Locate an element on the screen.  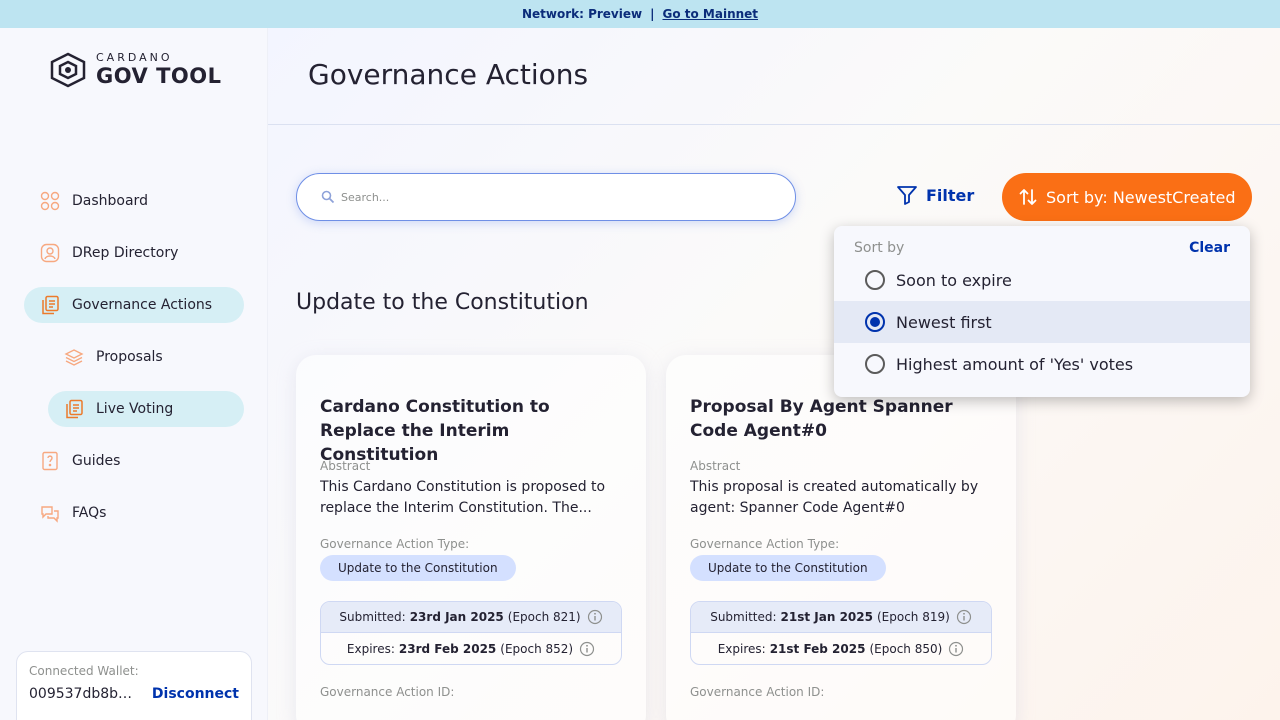
drep-directory-icon is located at coordinates (50, 253).